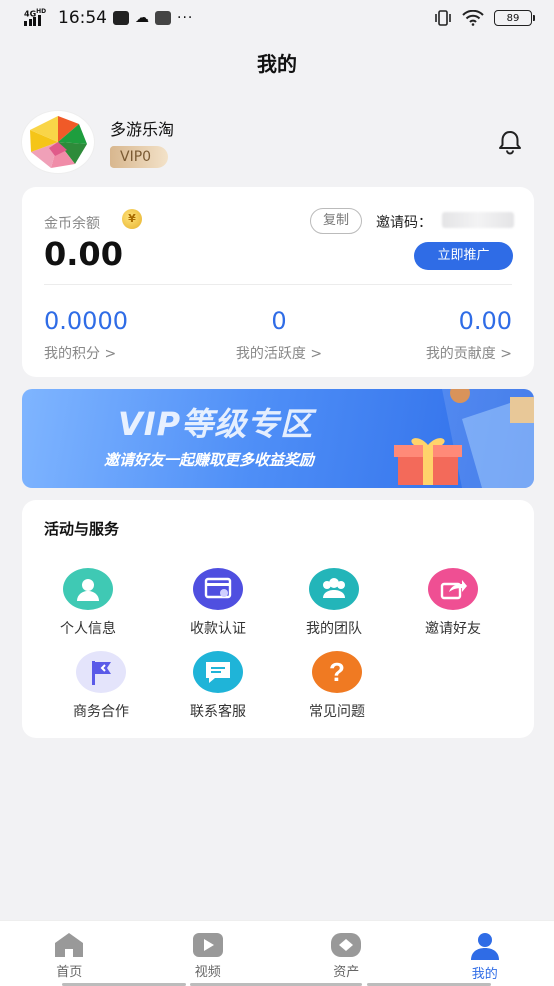 This screenshot has width=554, height=986. What do you see at coordinates (37, 17) in the screenshot?
I see `signal-icon: 4GHD` at bounding box center [37, 17].